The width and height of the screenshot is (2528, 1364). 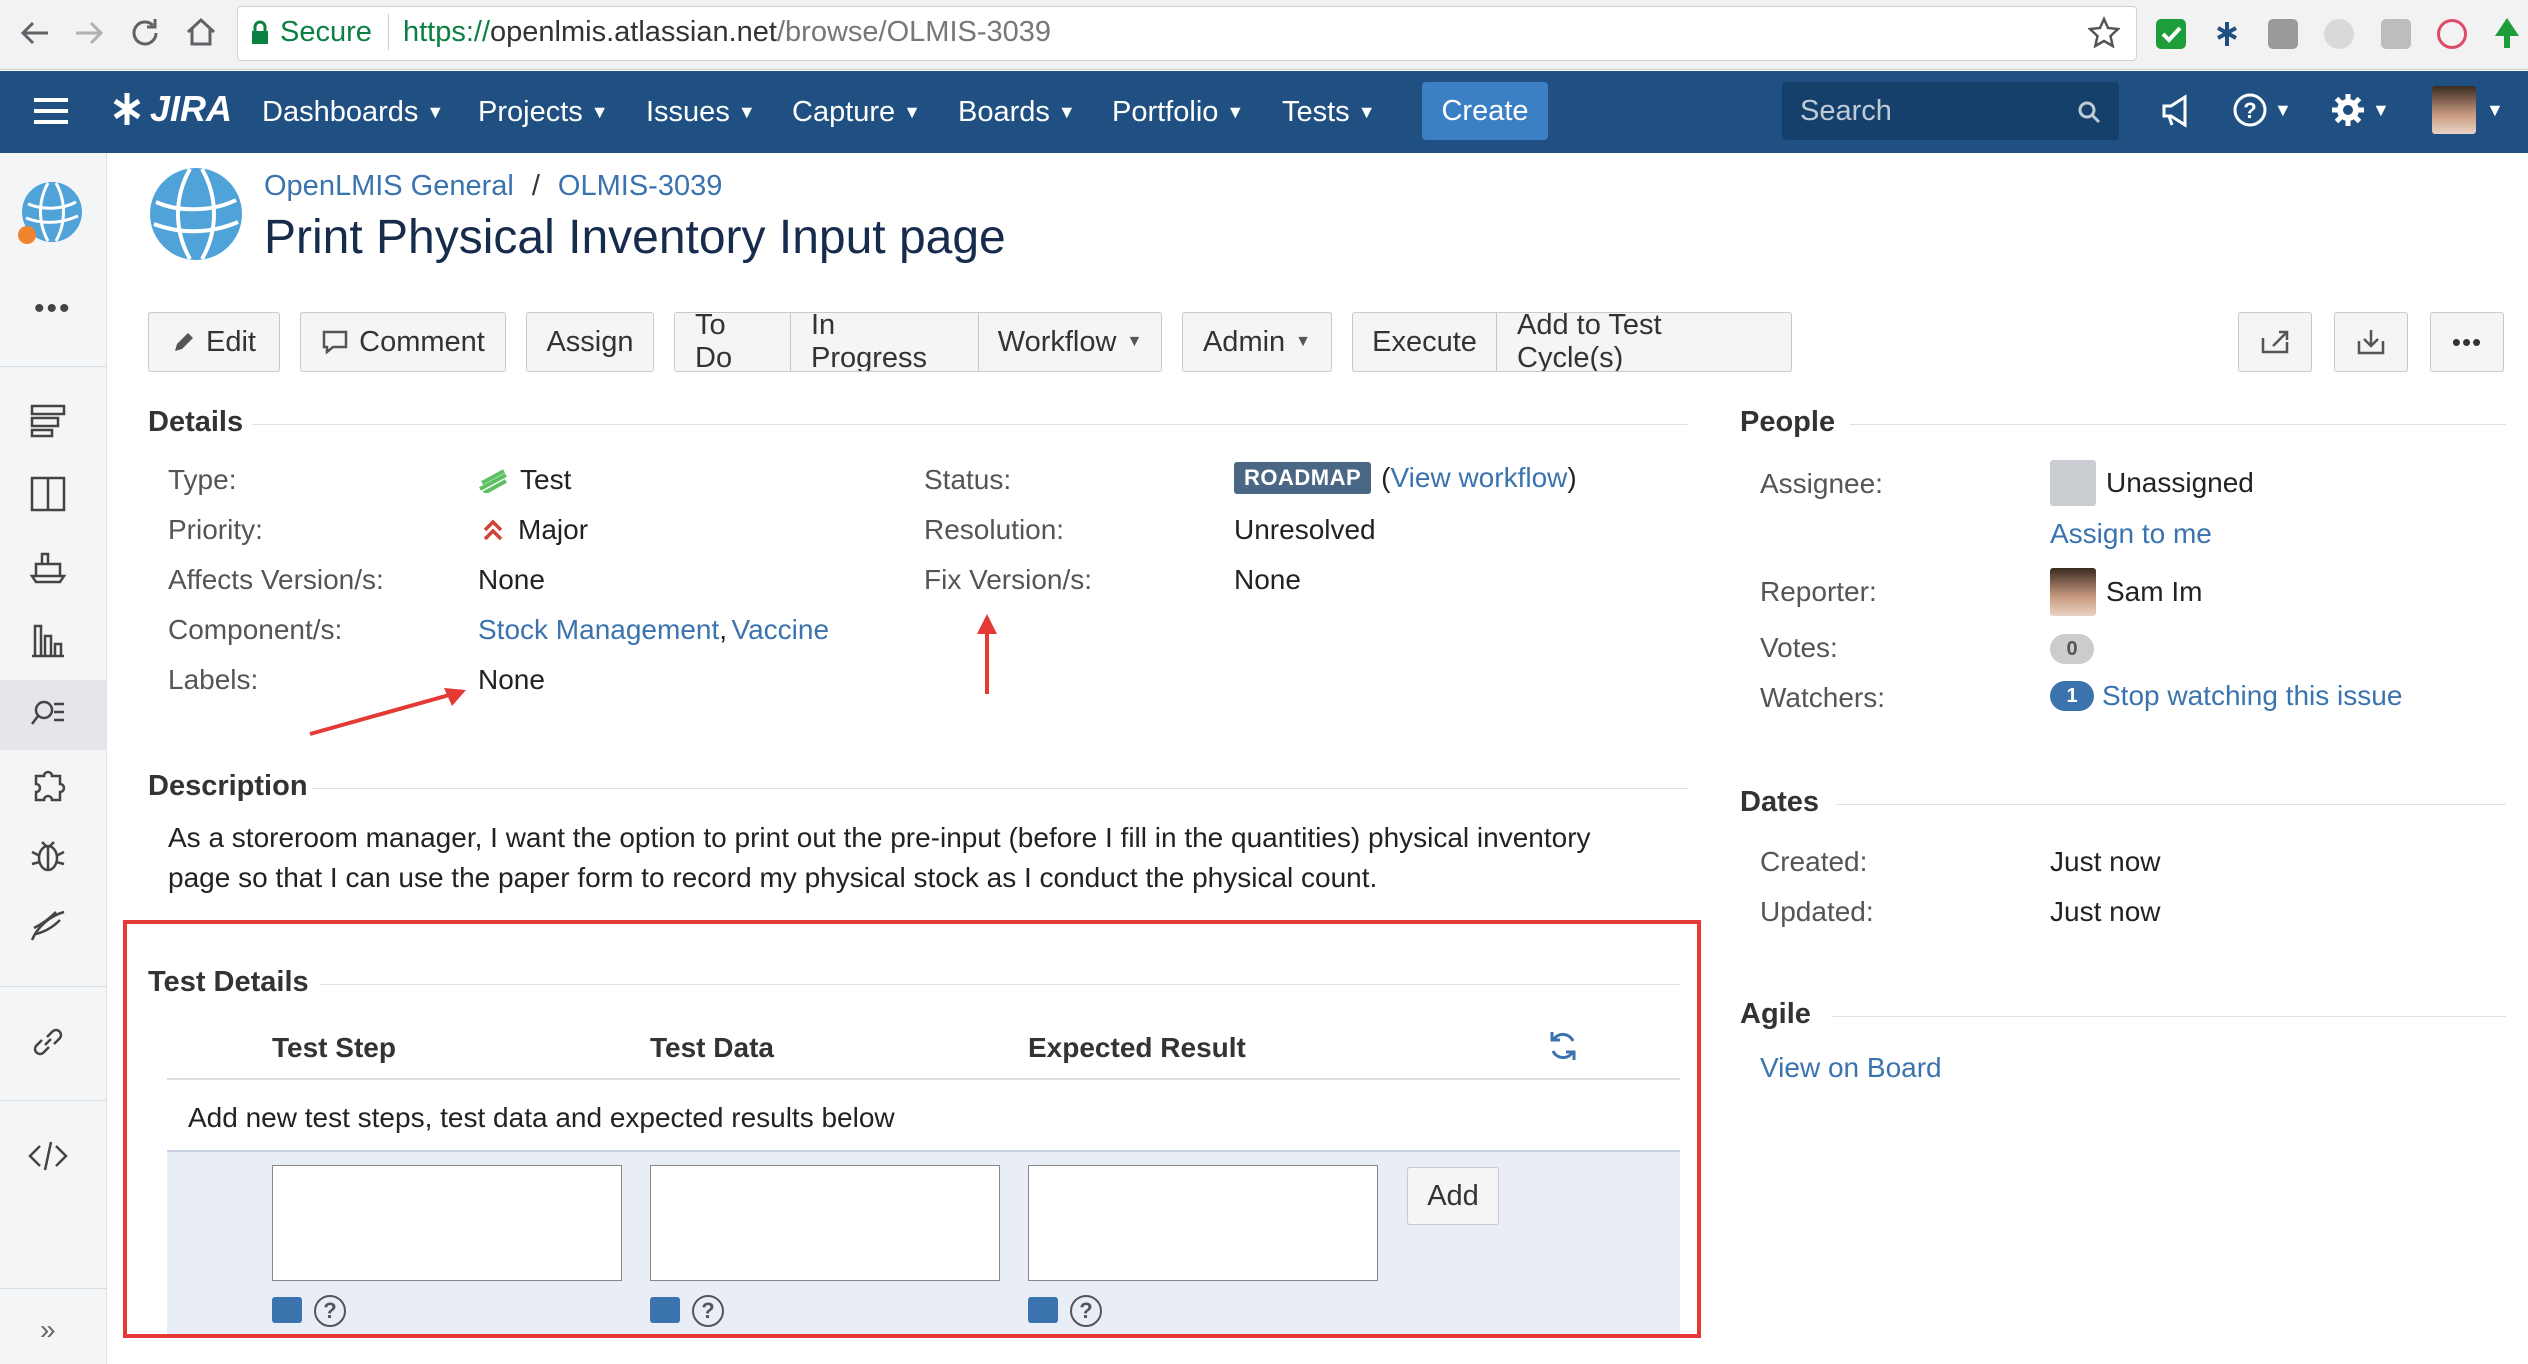 What do you see at coordinates (403, 342) in the screenshot?
I see `comment-button: Comment` at bounding box center [403, 342].